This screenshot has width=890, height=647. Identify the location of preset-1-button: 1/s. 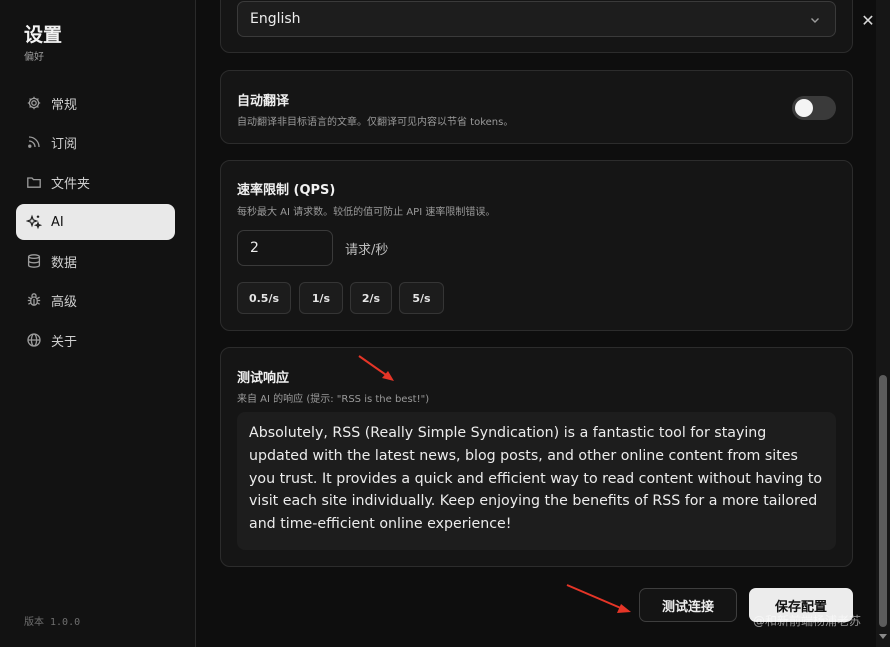
(321, 298).